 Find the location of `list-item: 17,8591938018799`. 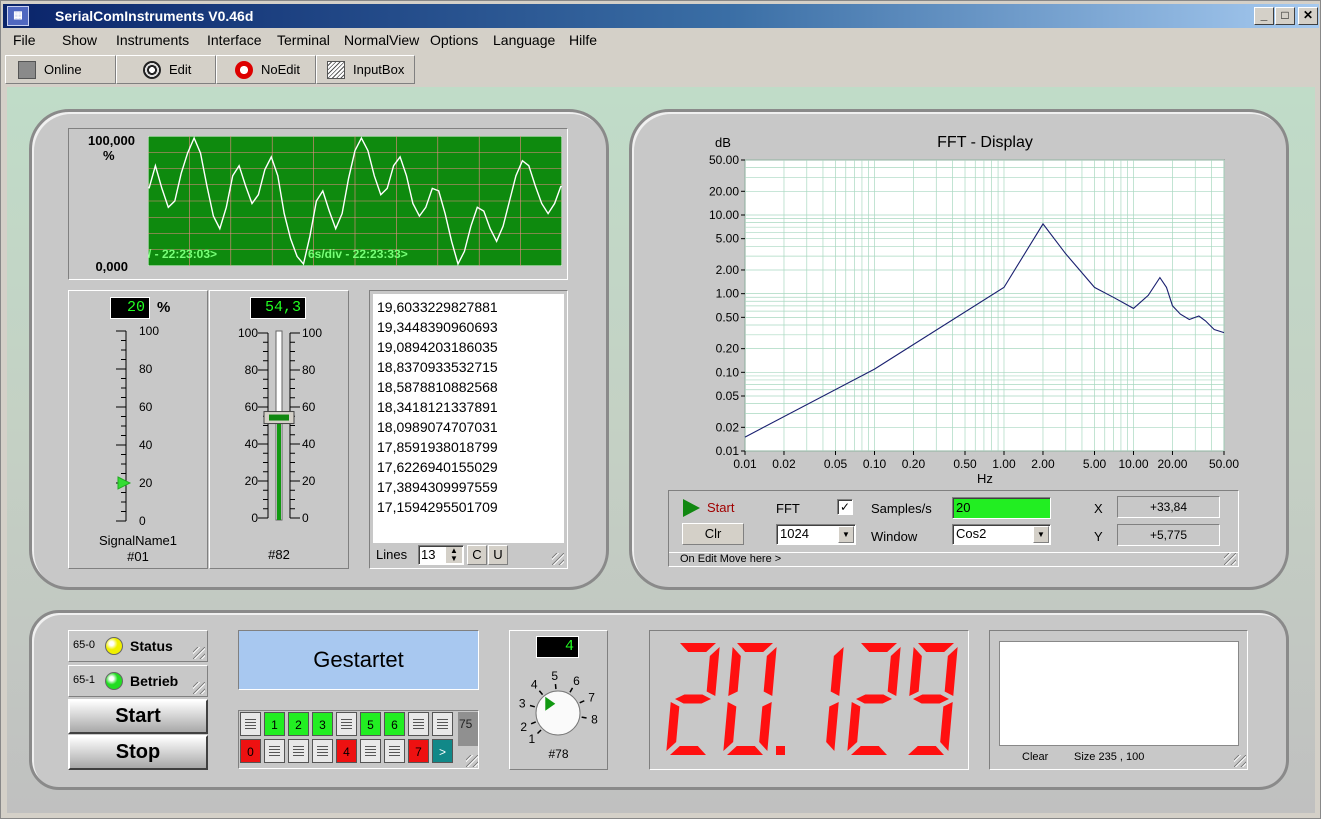

list-item: 17,8591938018799 is located at coordinates (470, 447).